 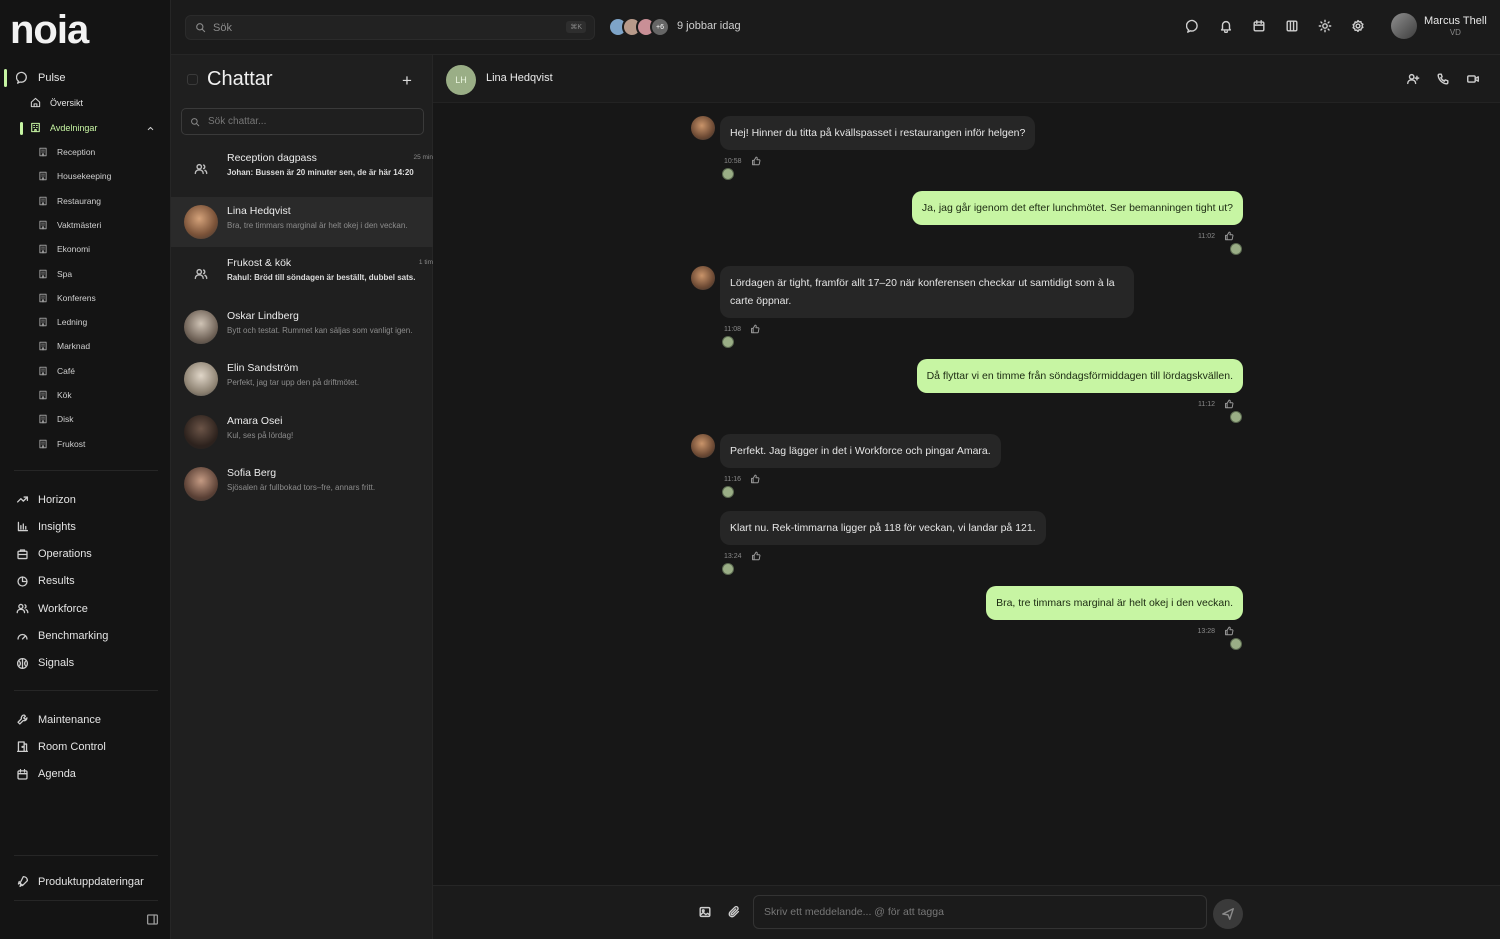 I want to click on sidebar-item-dept: Vaktmästeri, so click(x=69, y=225).